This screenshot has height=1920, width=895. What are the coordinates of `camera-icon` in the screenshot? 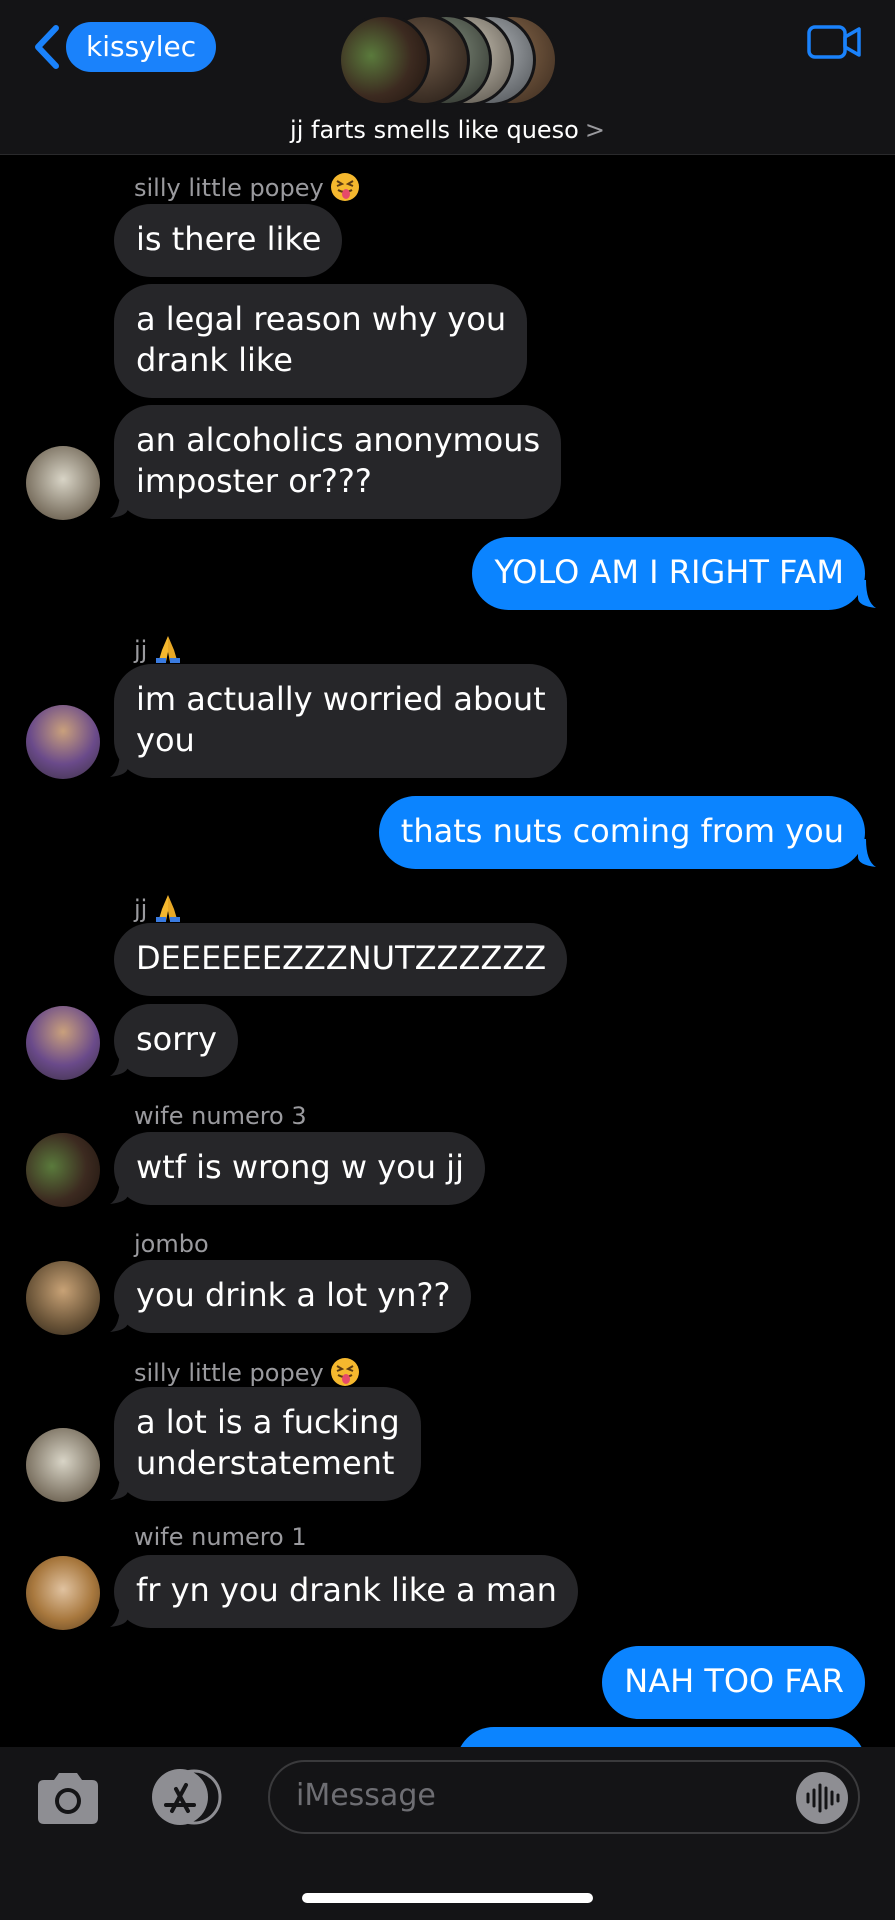 It's located at (68, 1798).